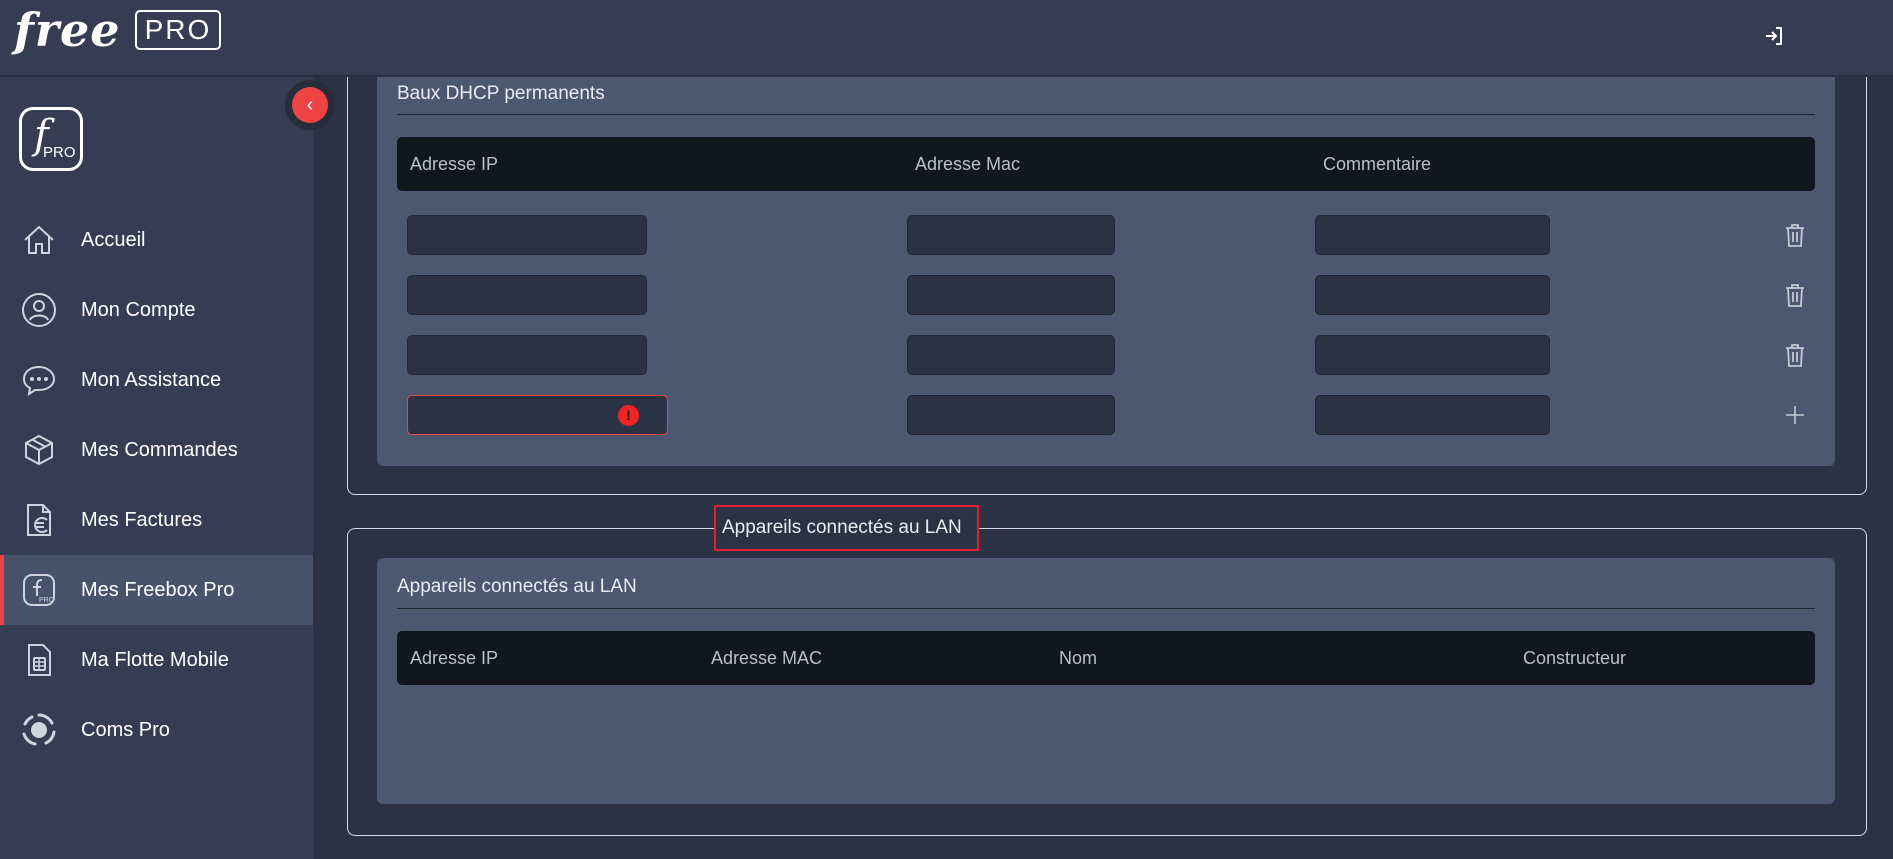 Image resolution: width=1893 pixels, height=859 pixels. Describe the element at coordinates (517, 586) in the screenshot. I see `lan-title: Appareils connectés au LAN` at that location.